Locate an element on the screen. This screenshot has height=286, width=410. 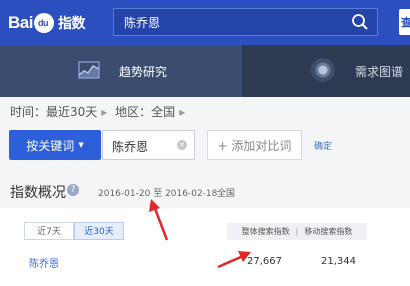
region-filter: 全国 is located at coordinates (163, 112).